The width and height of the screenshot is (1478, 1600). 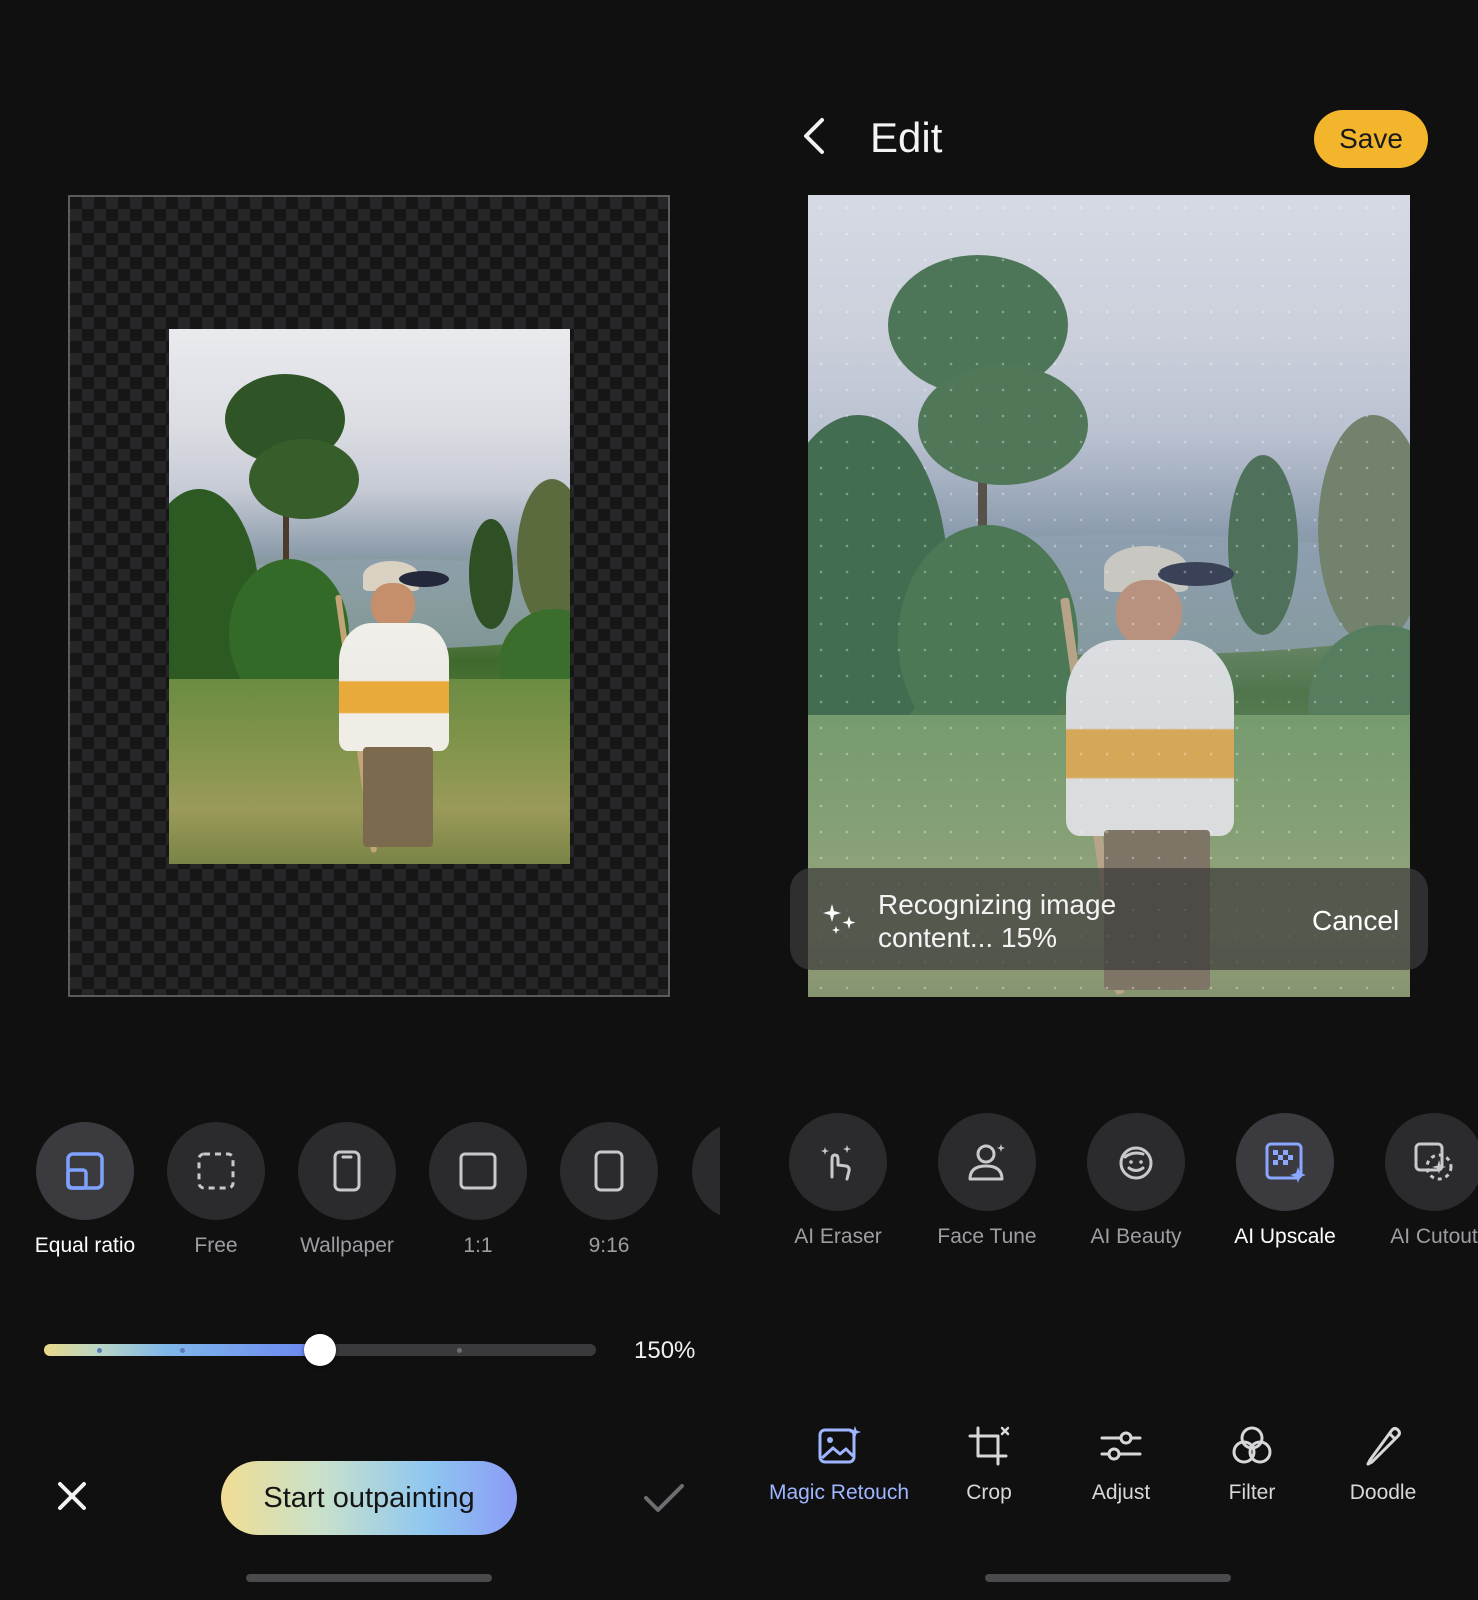 What do you see at coordinates (1136, 1162) in the screenshot?
I see `ai-beauty-icon` at bounding box center [1136, 1162].